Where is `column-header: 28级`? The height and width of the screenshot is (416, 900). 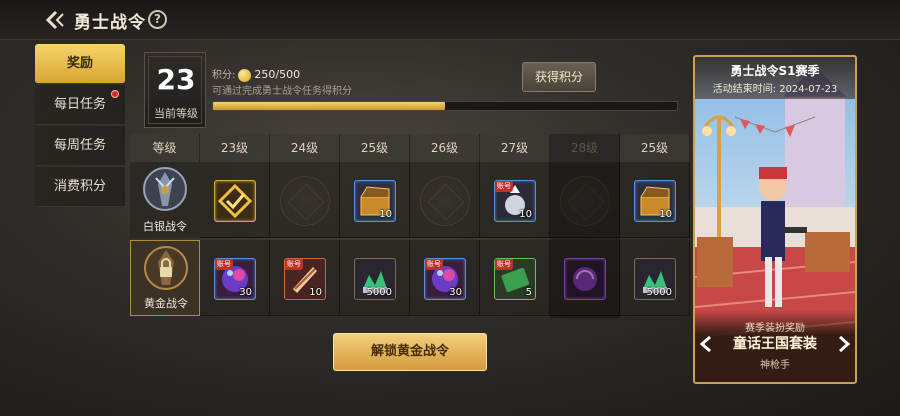 column-header: 28级 is located at coordinates (585, 148).